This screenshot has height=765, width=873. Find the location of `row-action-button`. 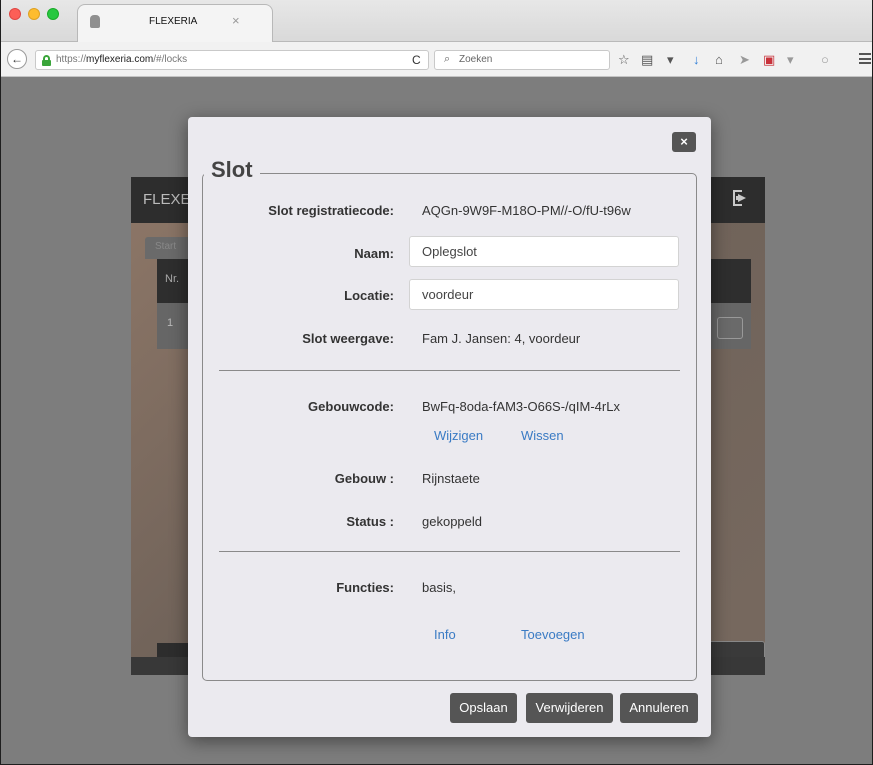

row-action-button is located at coordinates (730, 328).